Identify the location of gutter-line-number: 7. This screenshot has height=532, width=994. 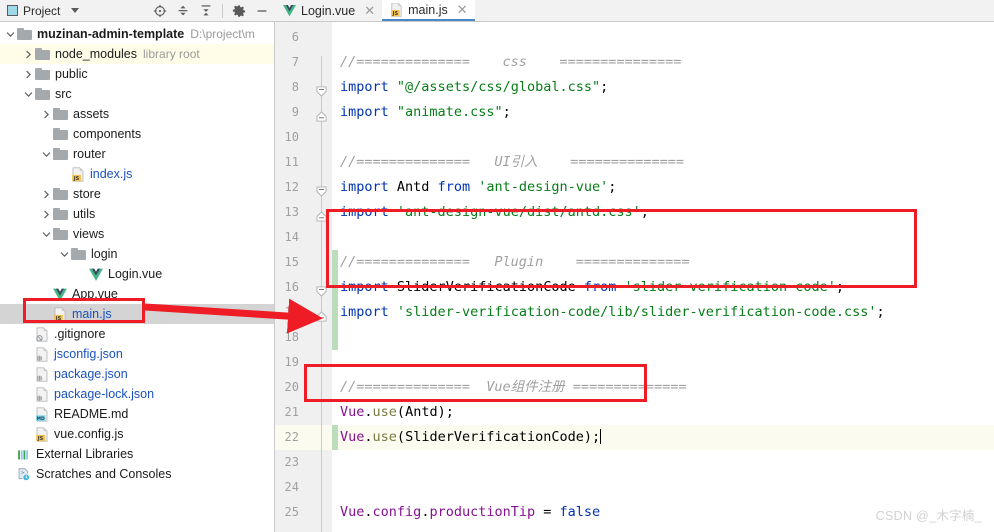
(295, 62).